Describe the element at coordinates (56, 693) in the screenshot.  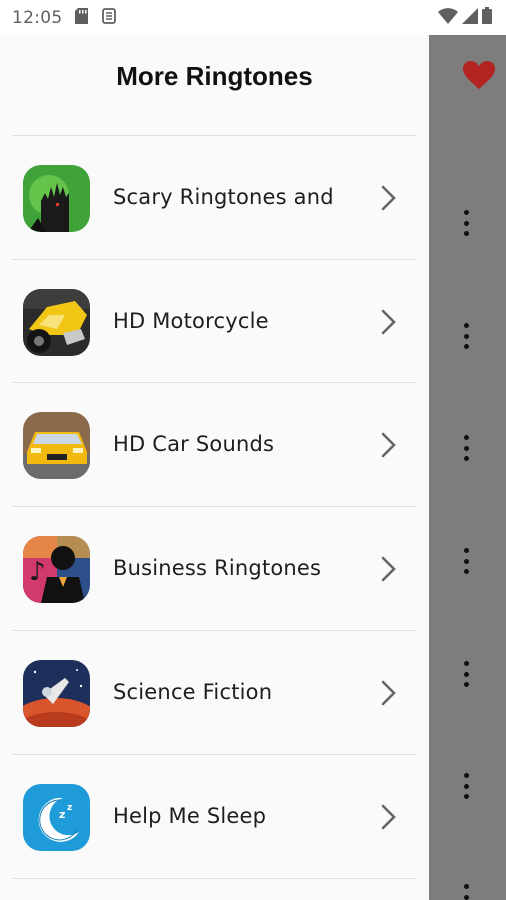
I see `scifi-app-icon` at that location.